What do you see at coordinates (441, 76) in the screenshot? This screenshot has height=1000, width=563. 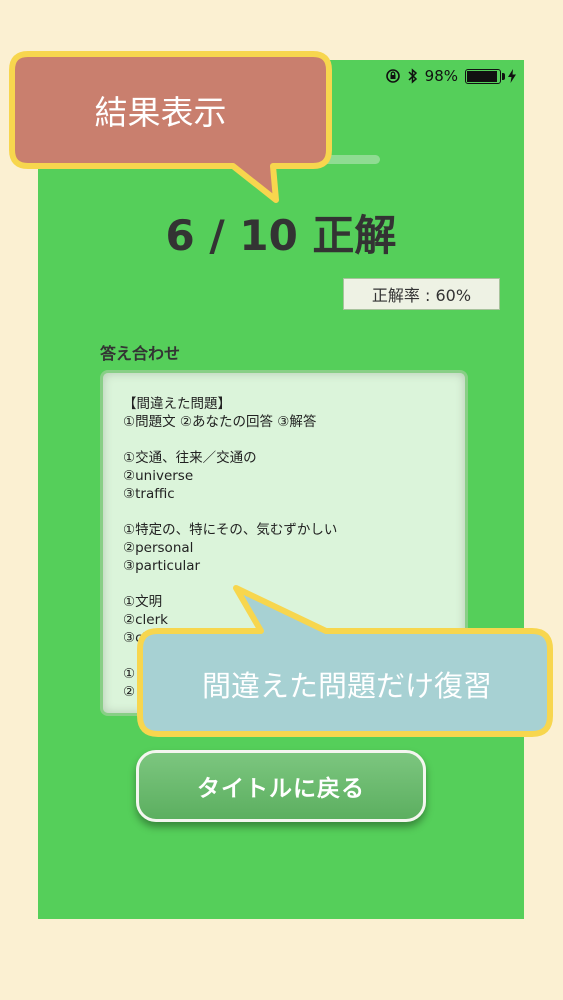 I see `battery-percentage: 98%` at bounding box center [441, 76].